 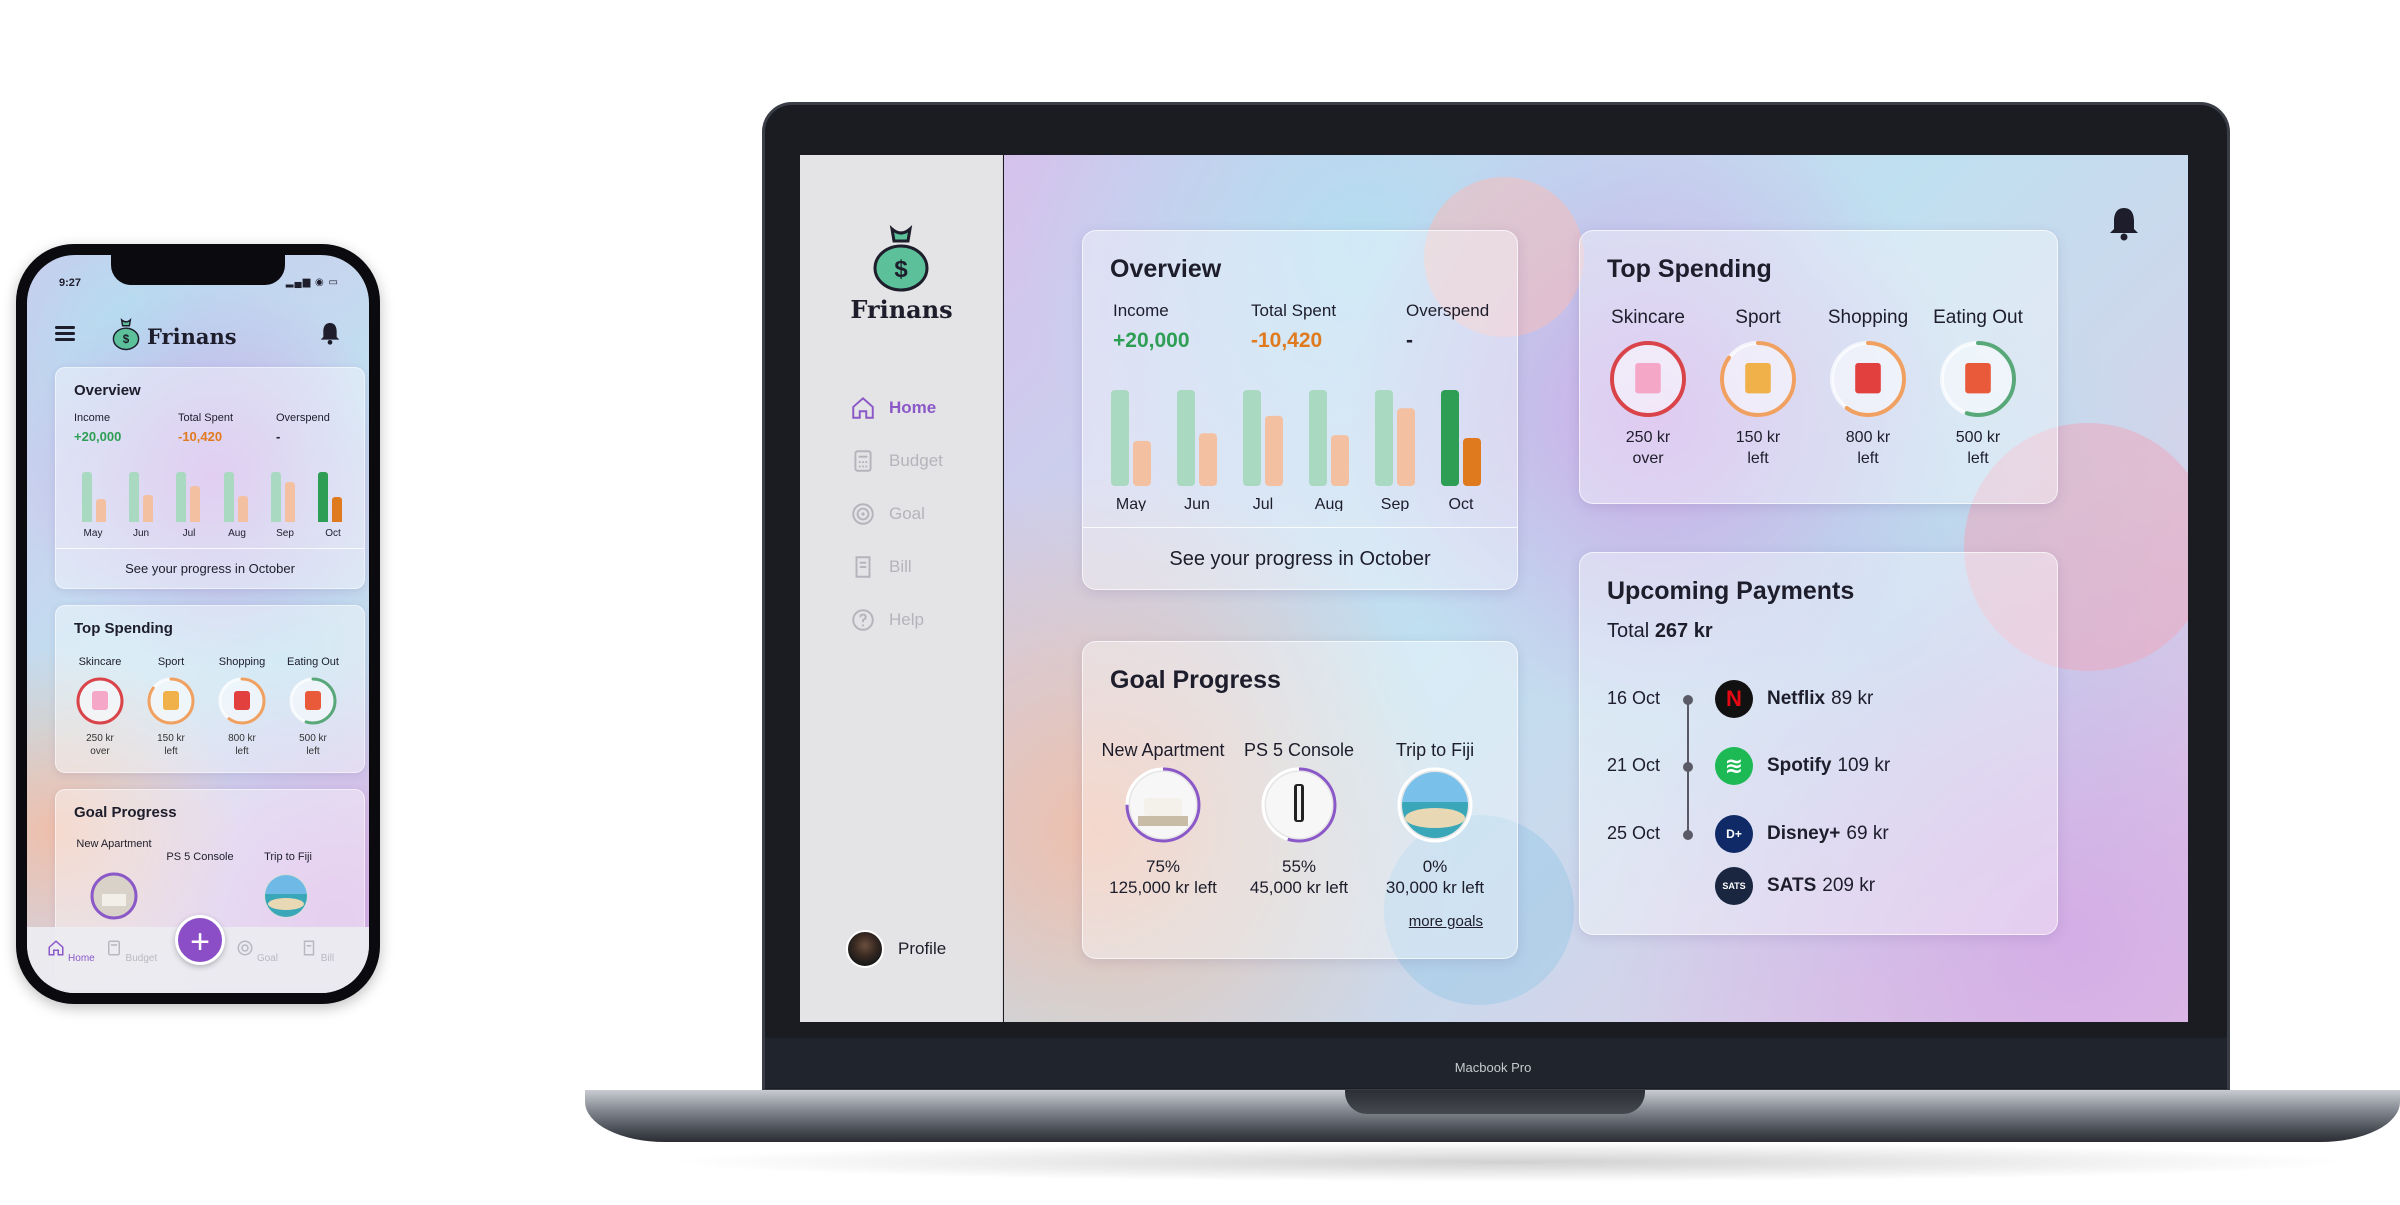 I want to click on sidebar-item-home: Home, so click(x=893, y=408).